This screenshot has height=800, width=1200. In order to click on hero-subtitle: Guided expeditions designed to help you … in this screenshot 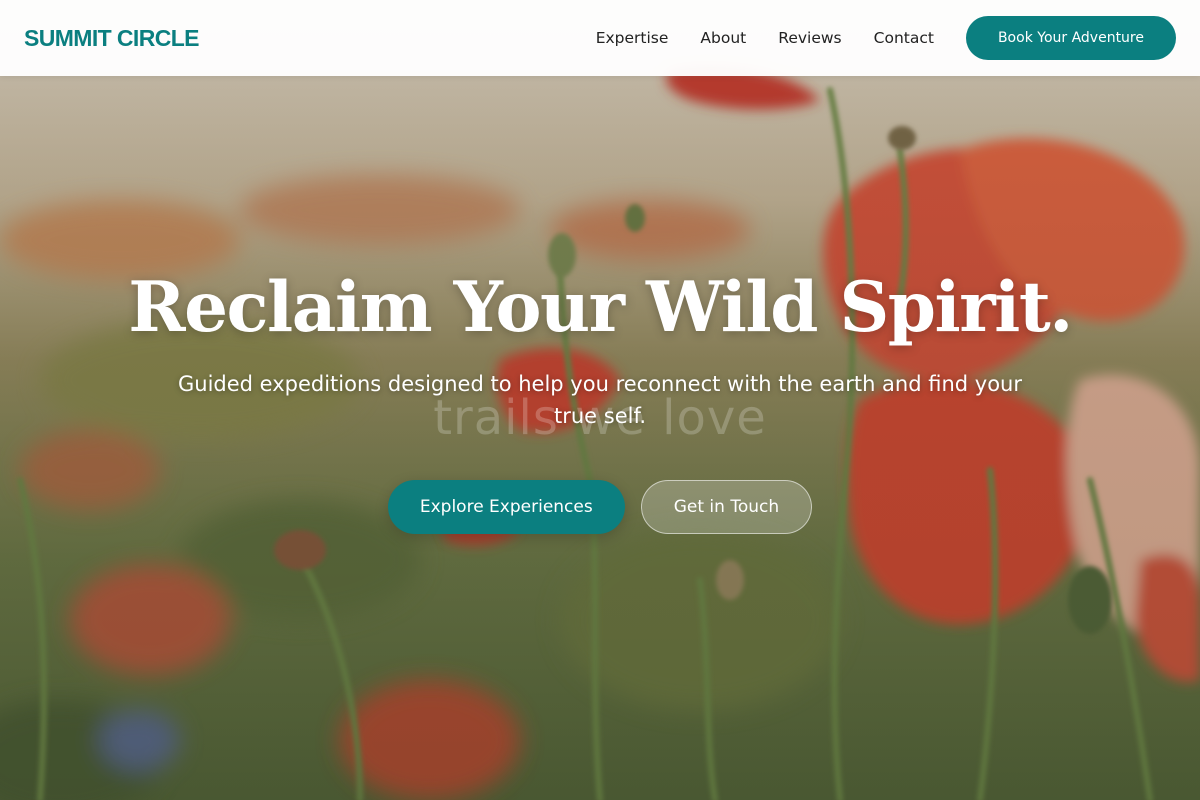, I will do `click(600, 399)`.